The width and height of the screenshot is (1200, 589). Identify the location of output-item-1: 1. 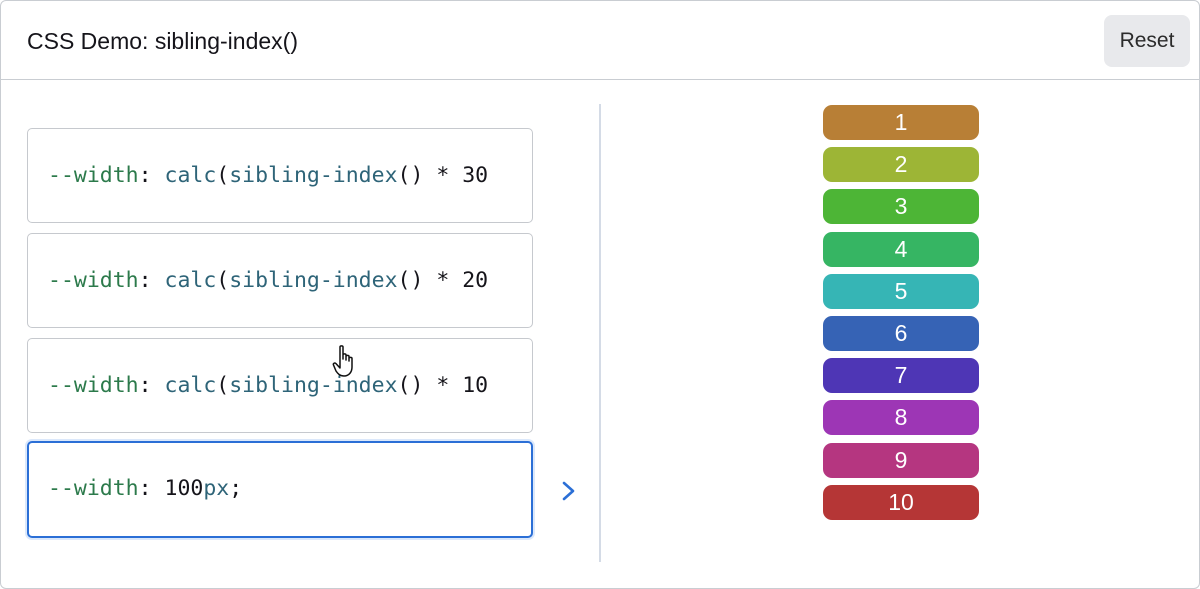
(901, 122).